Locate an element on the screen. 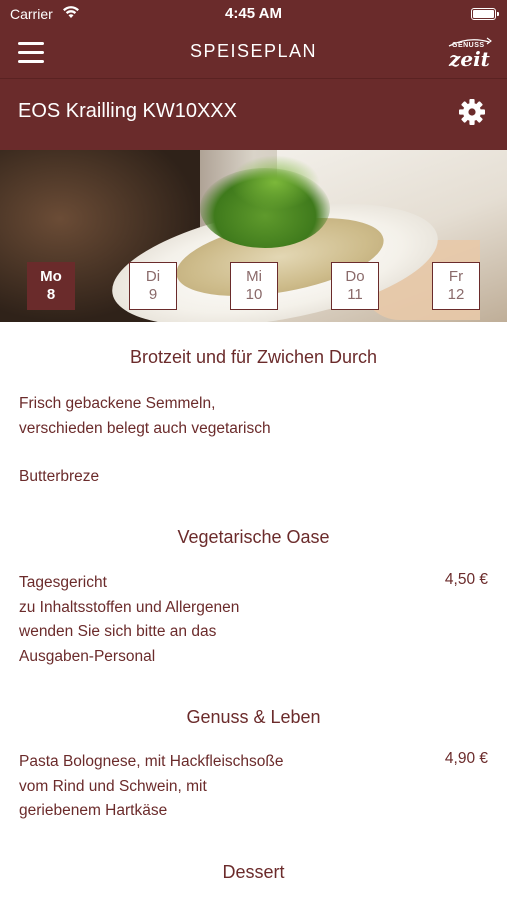 This screenshot has height=900, width=507. page-title: SPEISEPLAN is located at coordinates (253, 51).